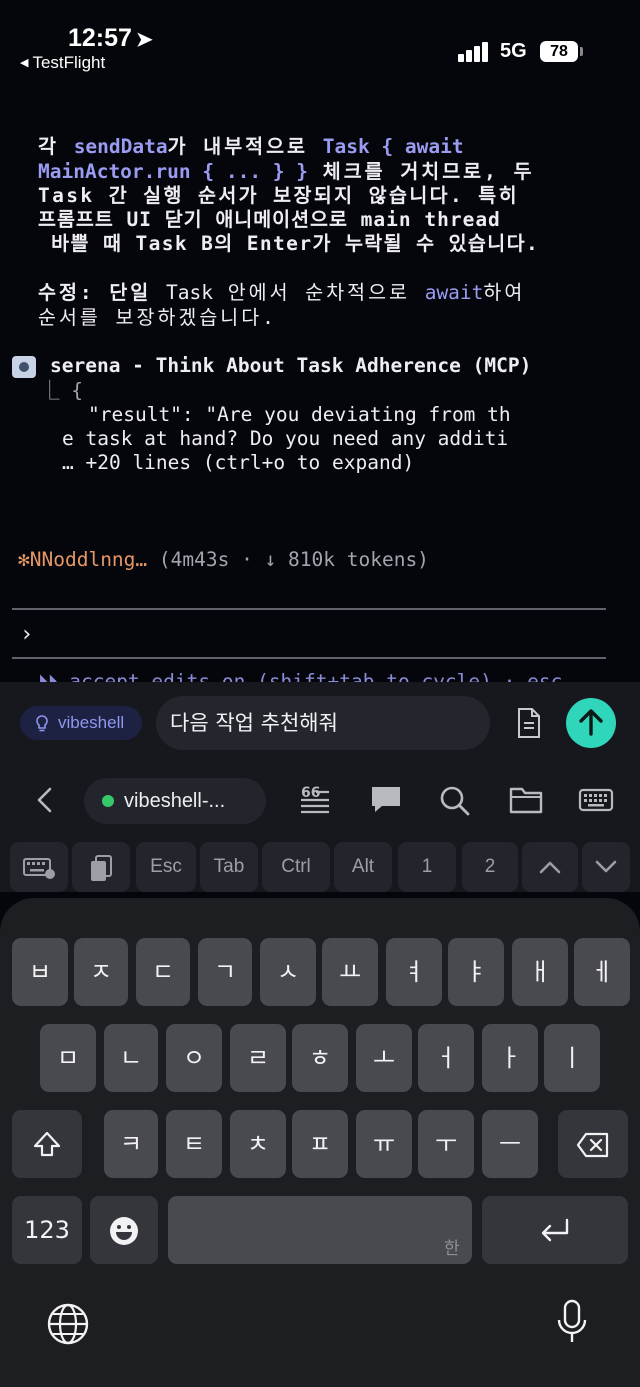 The image size is (640, 1387). What do you see at coordinates (46, 800) in the screenshot?
I see `chevron-left-icon` at bounding box center [46, 800].